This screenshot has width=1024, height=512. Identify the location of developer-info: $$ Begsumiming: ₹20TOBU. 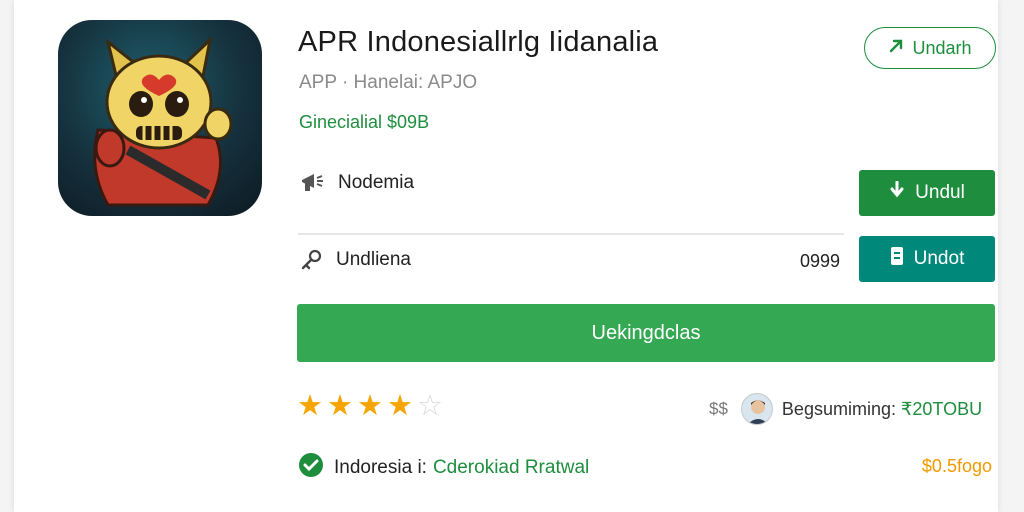
(845, 409).